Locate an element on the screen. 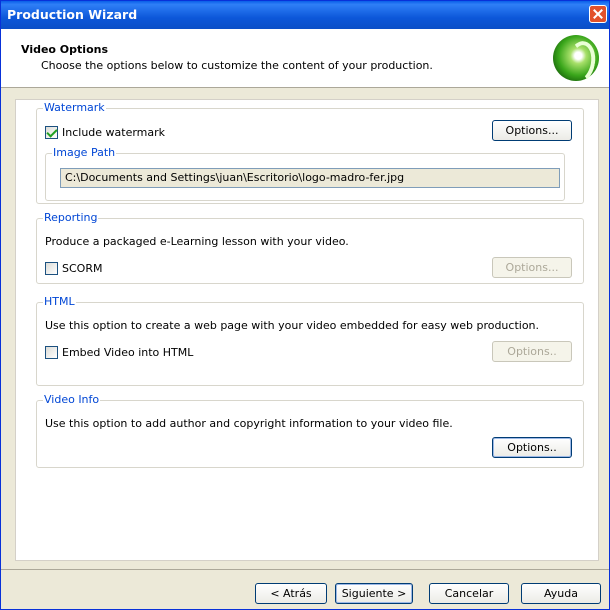 This screenshot has width=610, height=610. help-button: Ayuda is located at coordinates (561, 593).